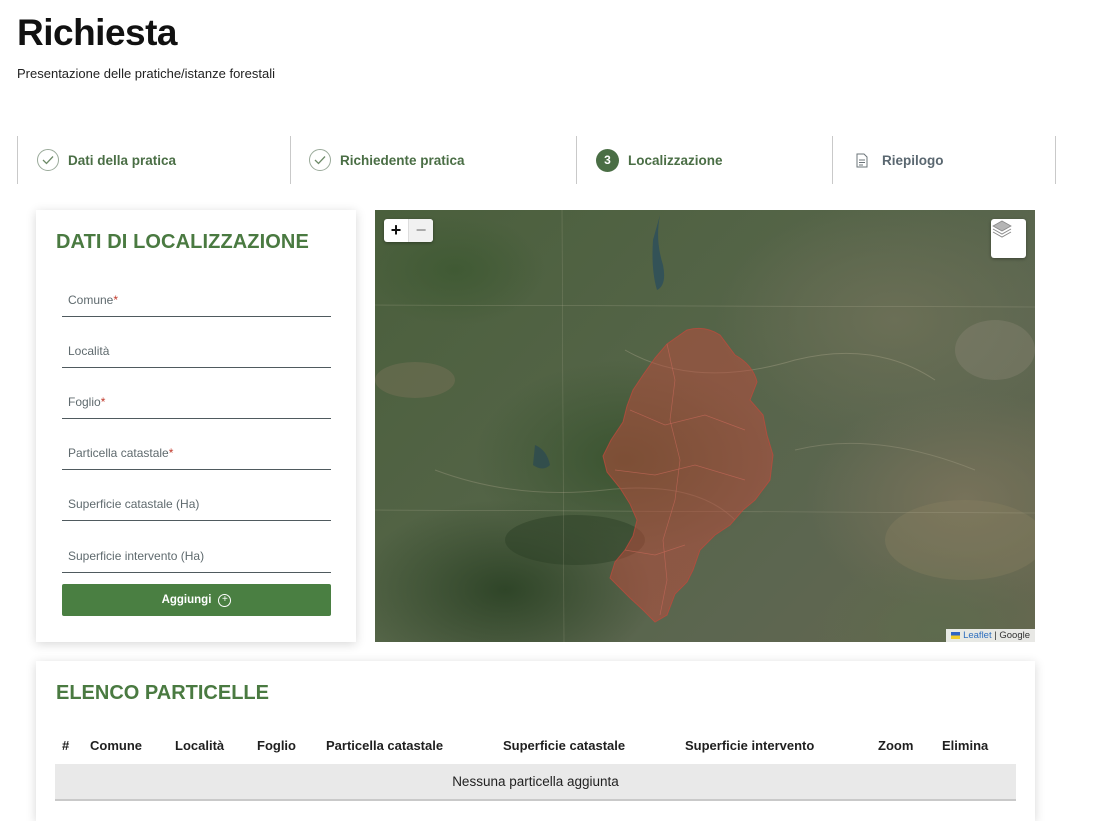 The height and width of the screenshot is (821, 1104). What do you see at coordinates (116, 745) in the screenshot?
I see `column-header: Comune` at bounding box center [116, 745].